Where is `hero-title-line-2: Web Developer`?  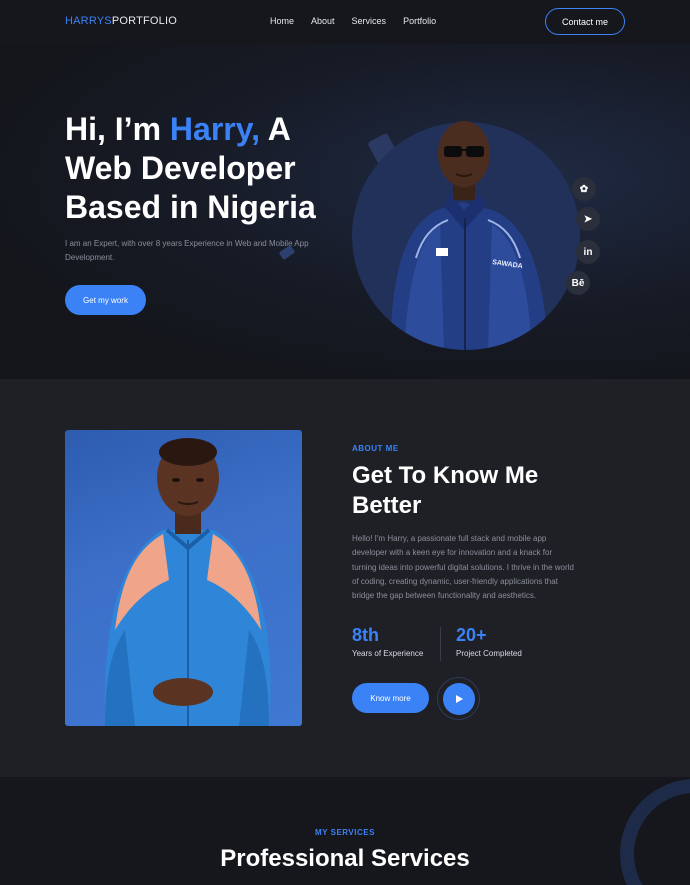 hero-title-line-2: Web Developer is located at coordinates (180, 168).